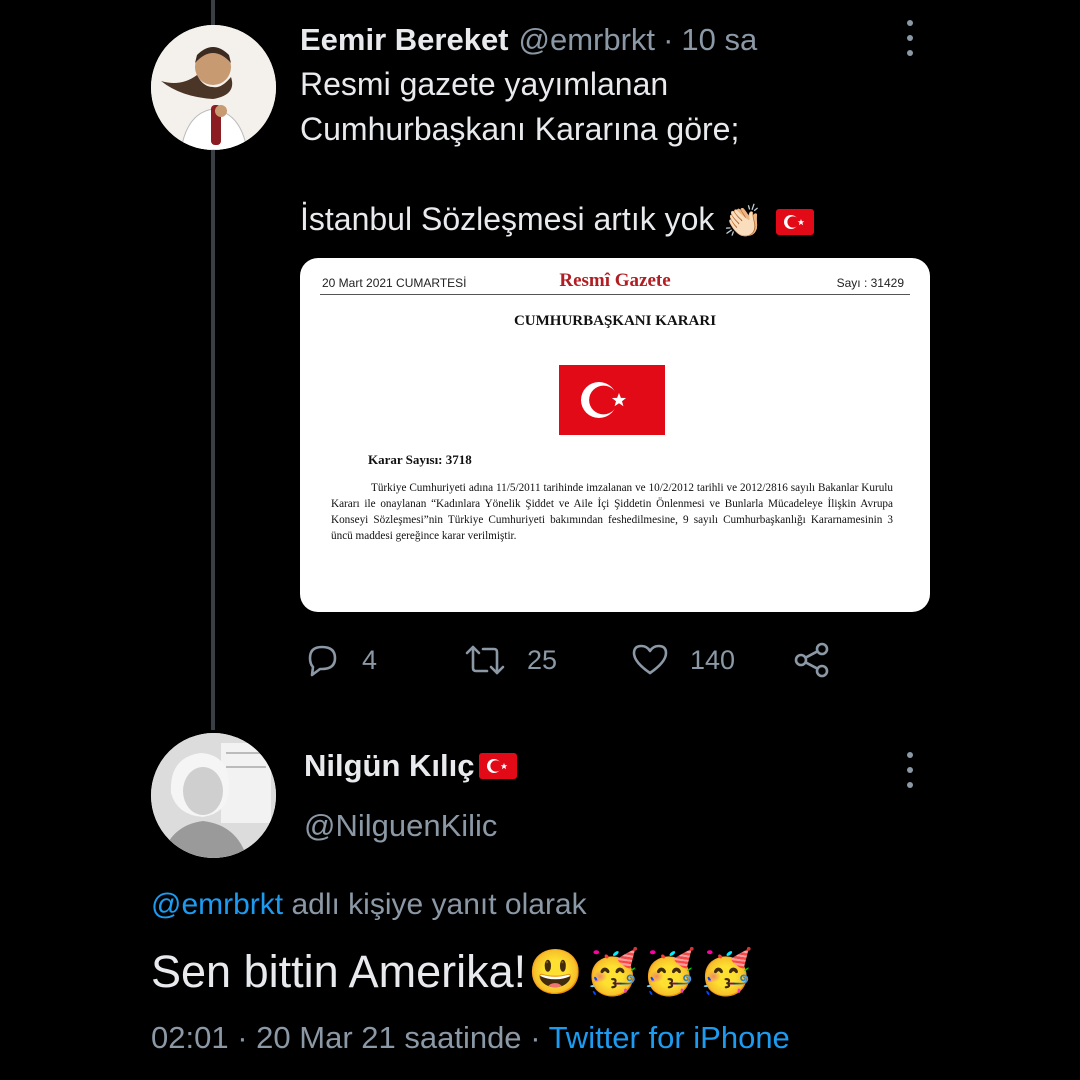 The height and width of the screenshot is (1080, 1080). Describe the element at coordinates (713, 659) in the screenshot. I see `like-count: 140` at that location.